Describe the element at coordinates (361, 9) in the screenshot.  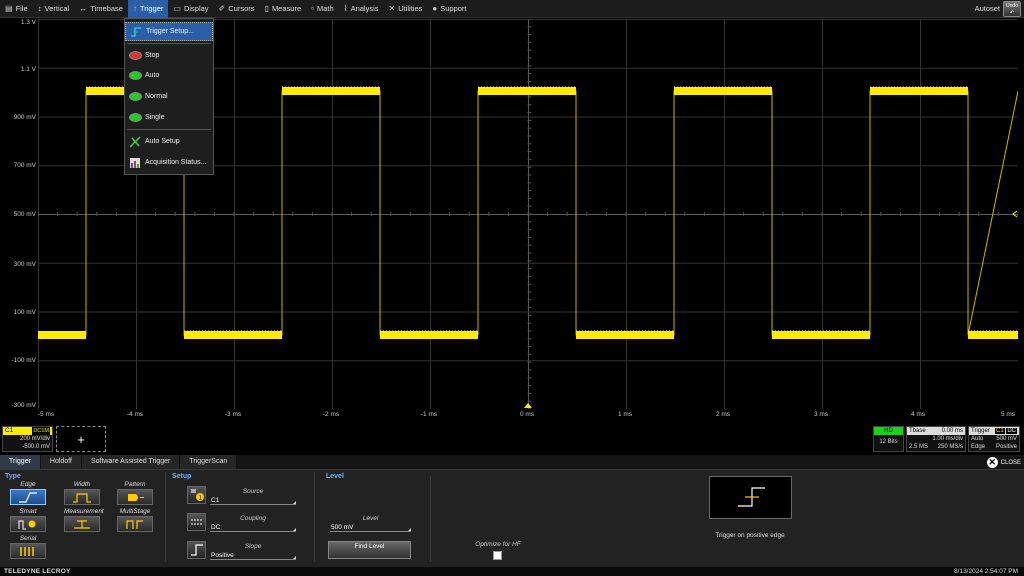
I see `menu-analysis: ⌇ Analysis` at that location.